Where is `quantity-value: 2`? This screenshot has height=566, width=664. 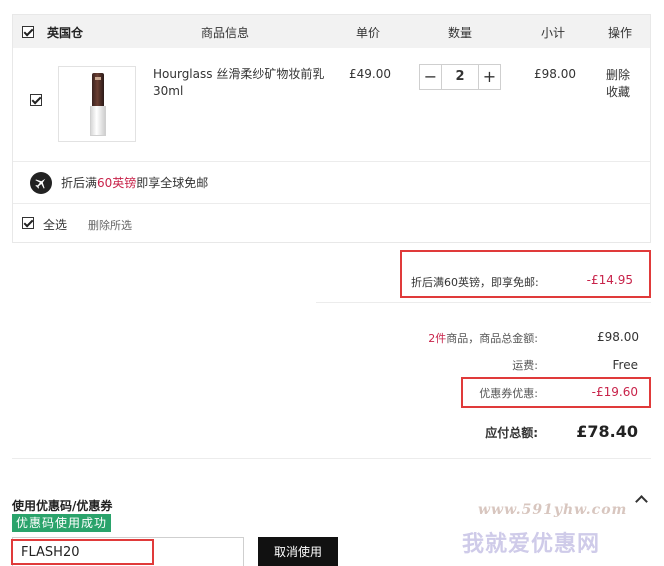 quantity-value: 2 is located at coordinates (460, 77).